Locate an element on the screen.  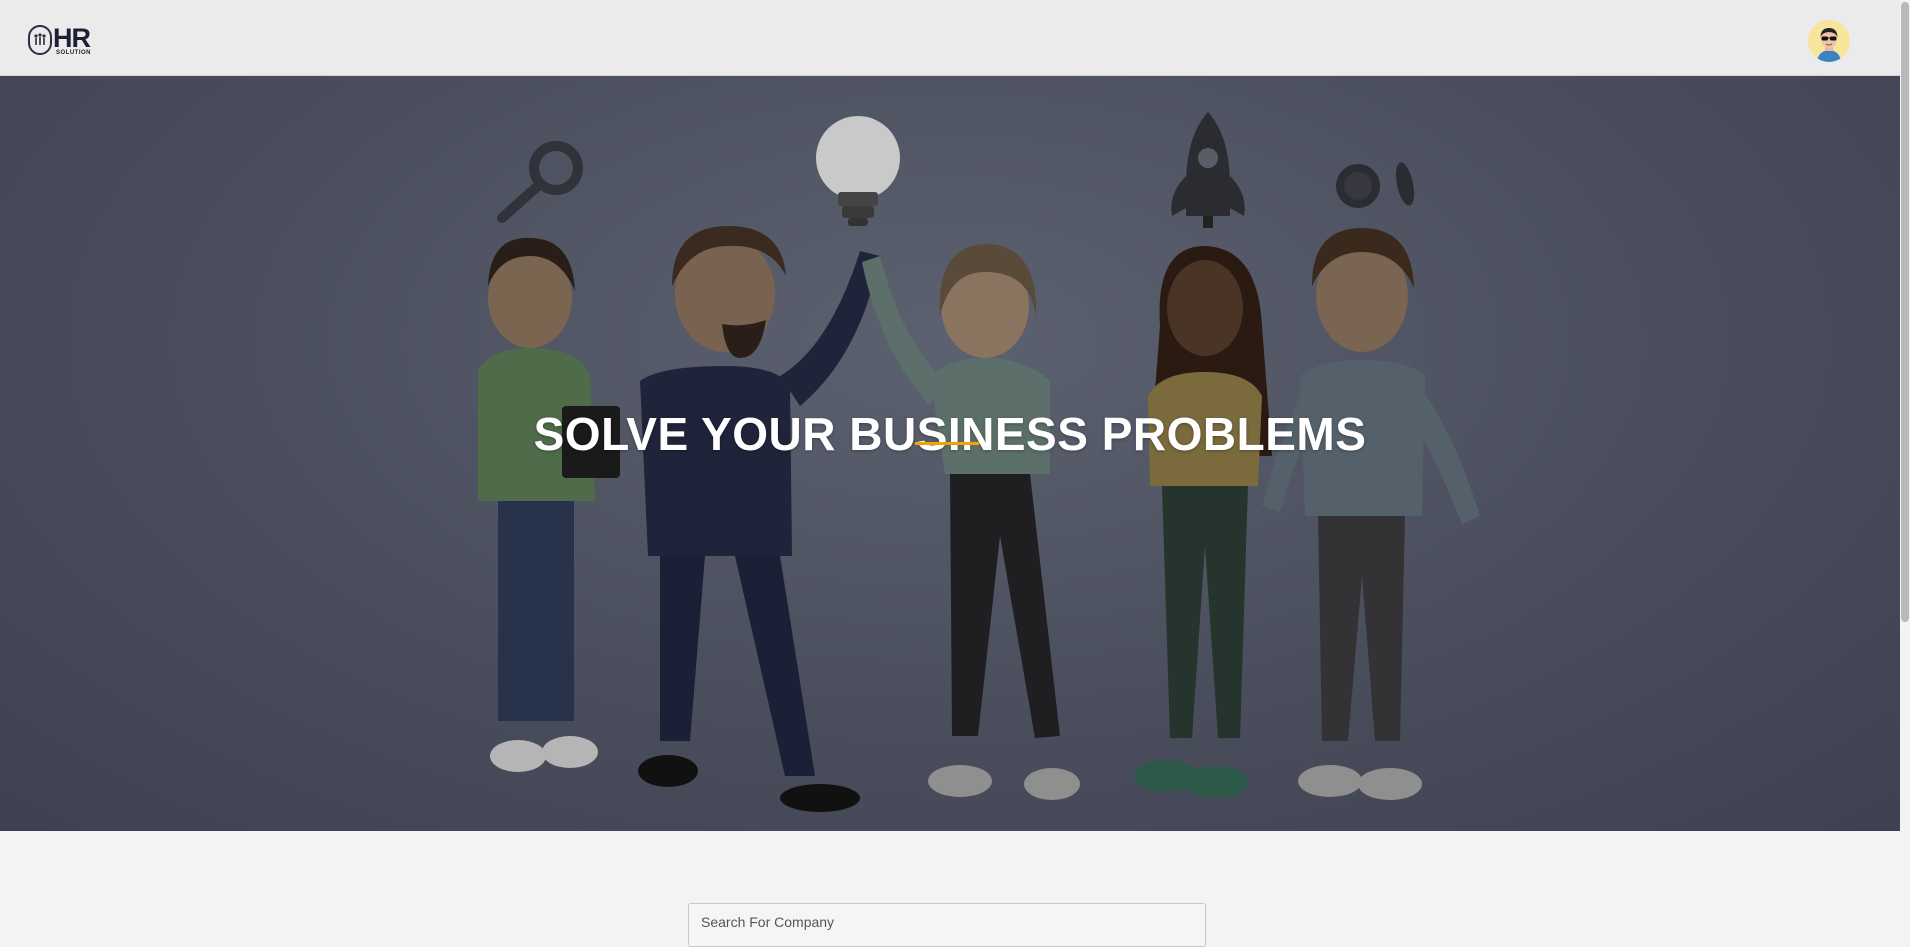
person-yellow-top is located at coordinates (1203, 522).